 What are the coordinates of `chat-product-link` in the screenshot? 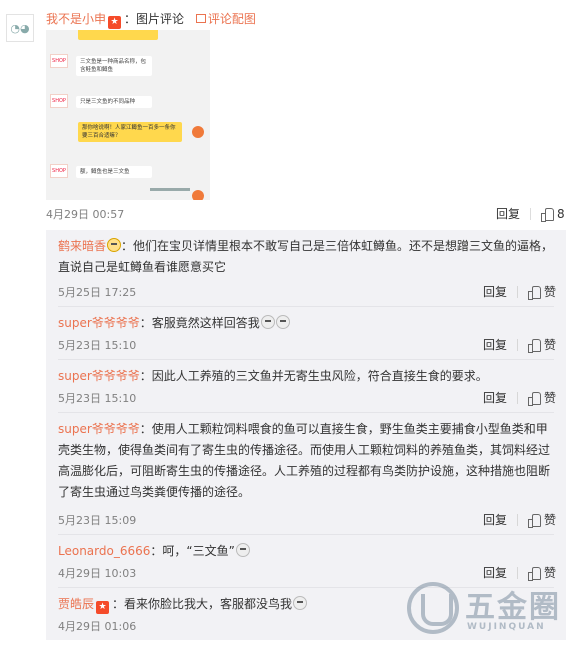 It's located at (170, 189).